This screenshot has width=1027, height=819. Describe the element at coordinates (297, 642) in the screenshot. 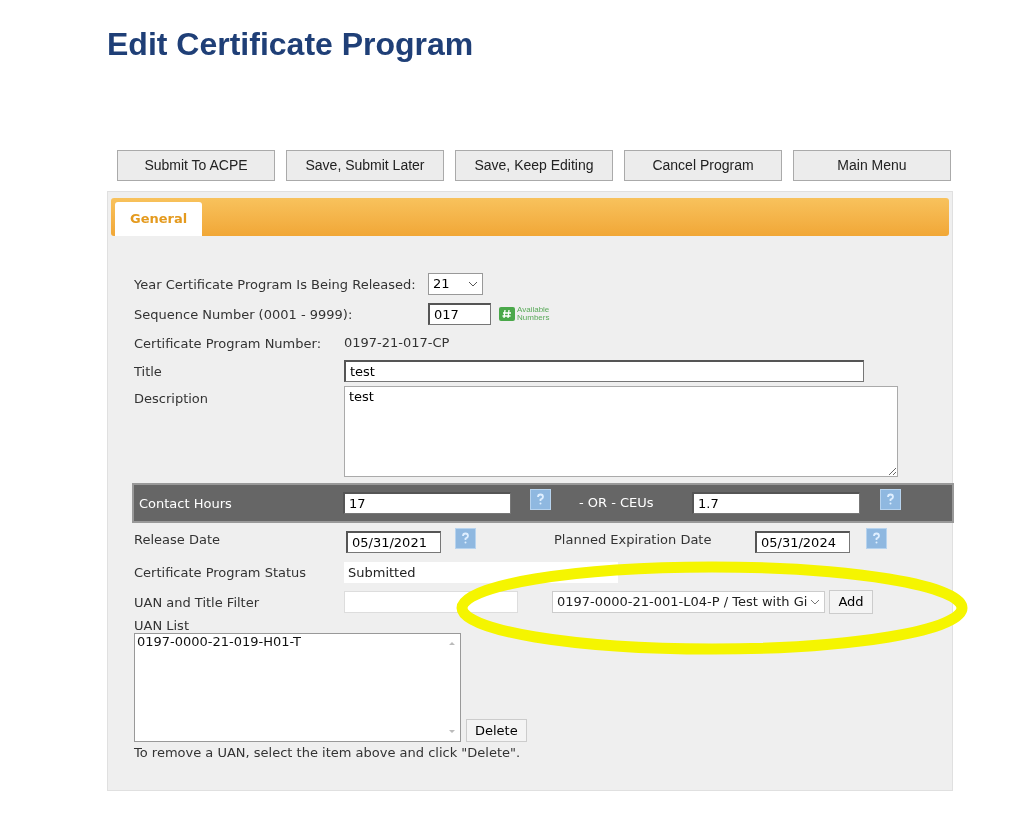

I see `list-item: 0197-0000-21-019-H01-T` at that location.